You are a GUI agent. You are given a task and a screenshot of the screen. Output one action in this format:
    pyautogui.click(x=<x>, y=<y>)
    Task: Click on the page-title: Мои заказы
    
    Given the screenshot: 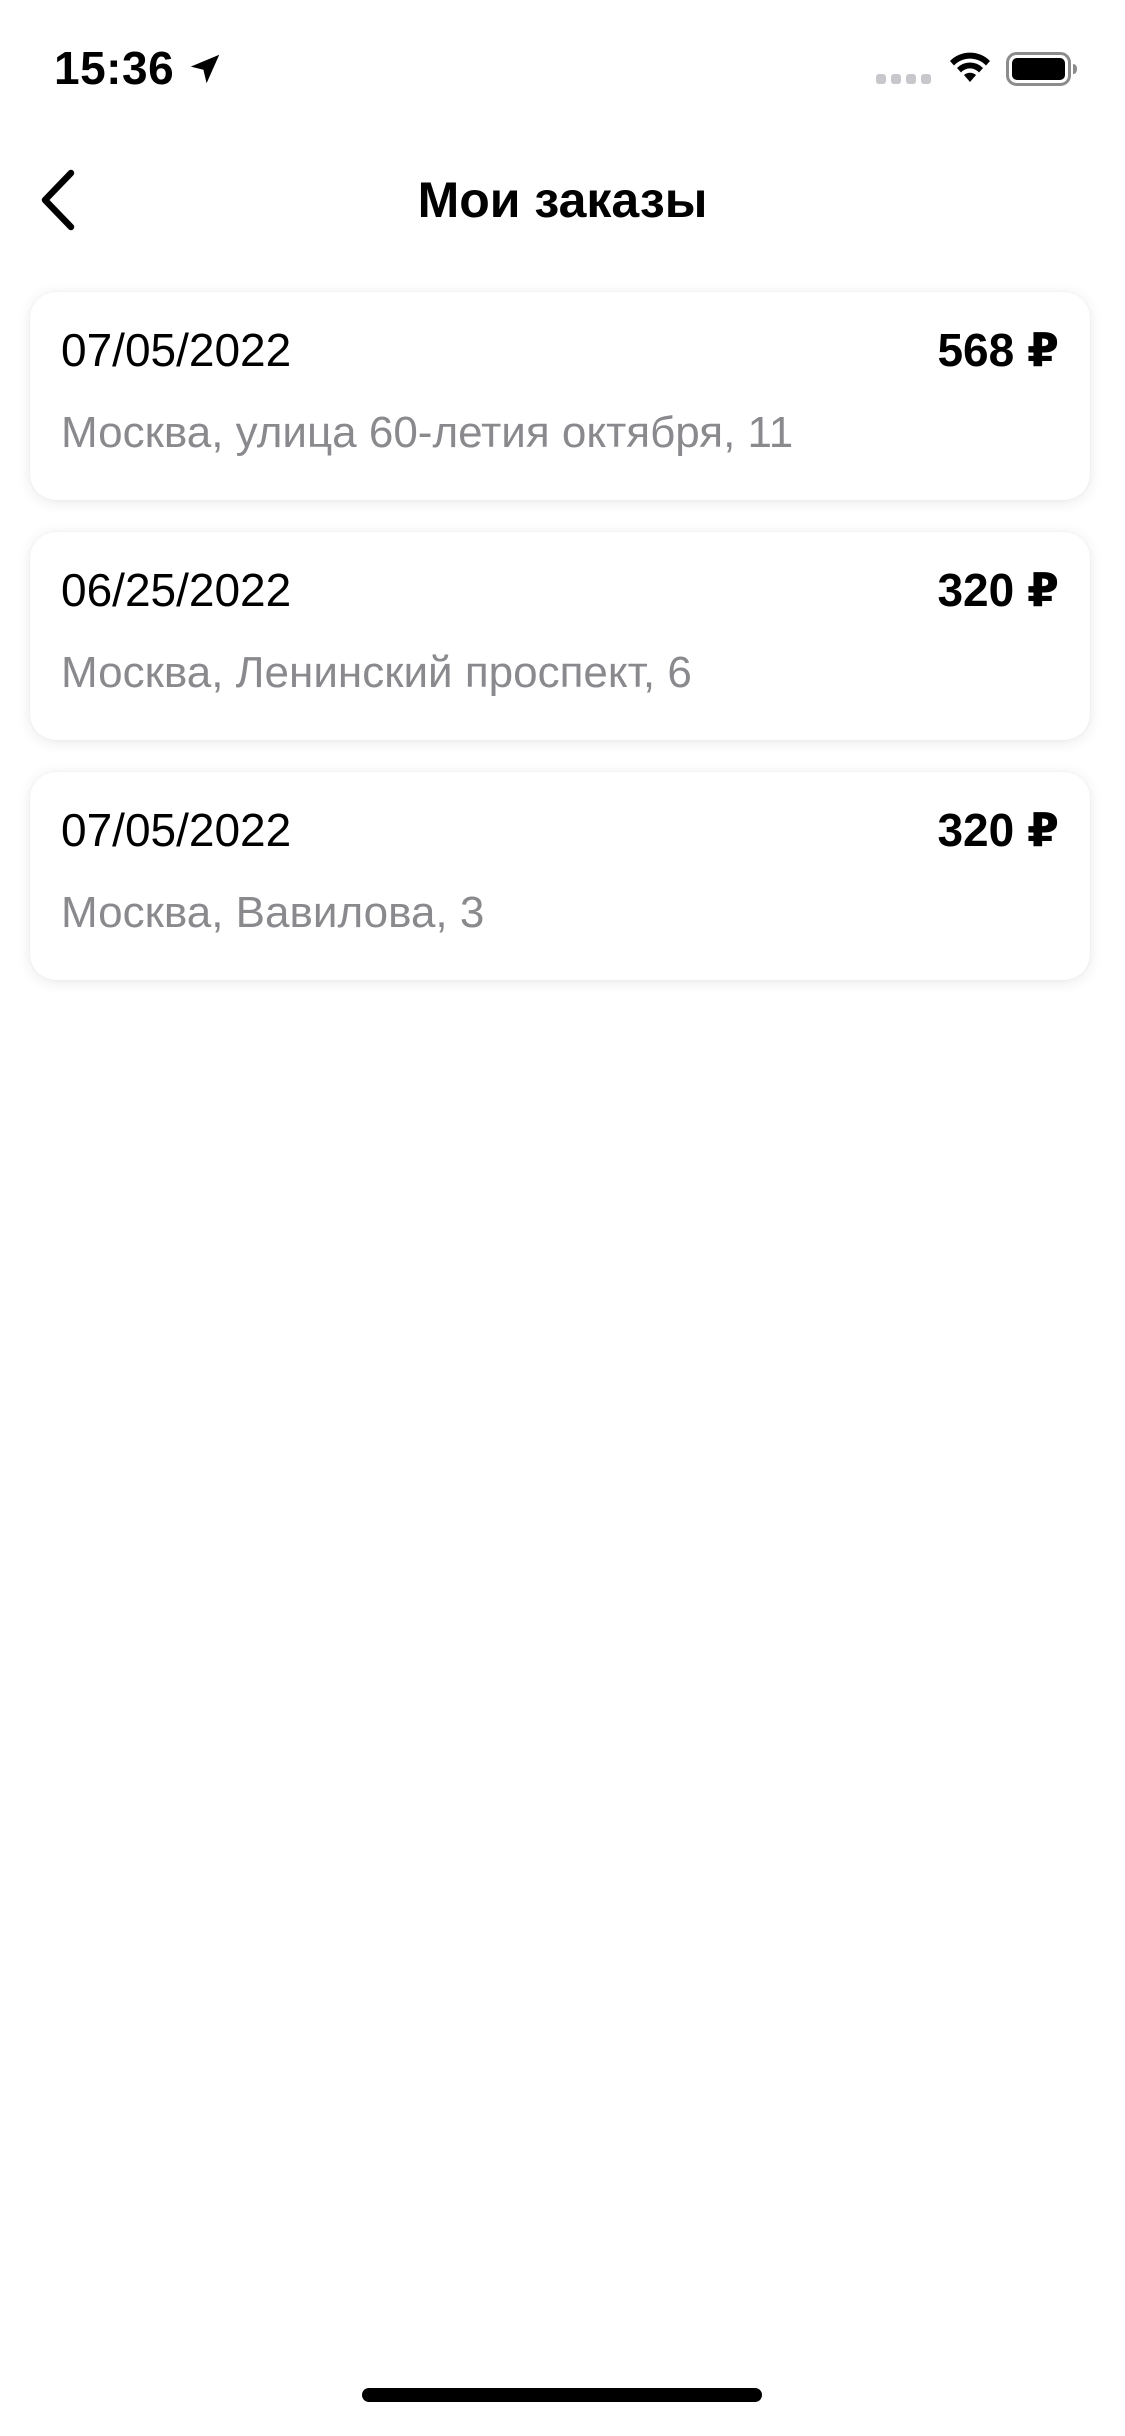 What is the action you would take?
    pyautogui.click(x=562, y=200)
    